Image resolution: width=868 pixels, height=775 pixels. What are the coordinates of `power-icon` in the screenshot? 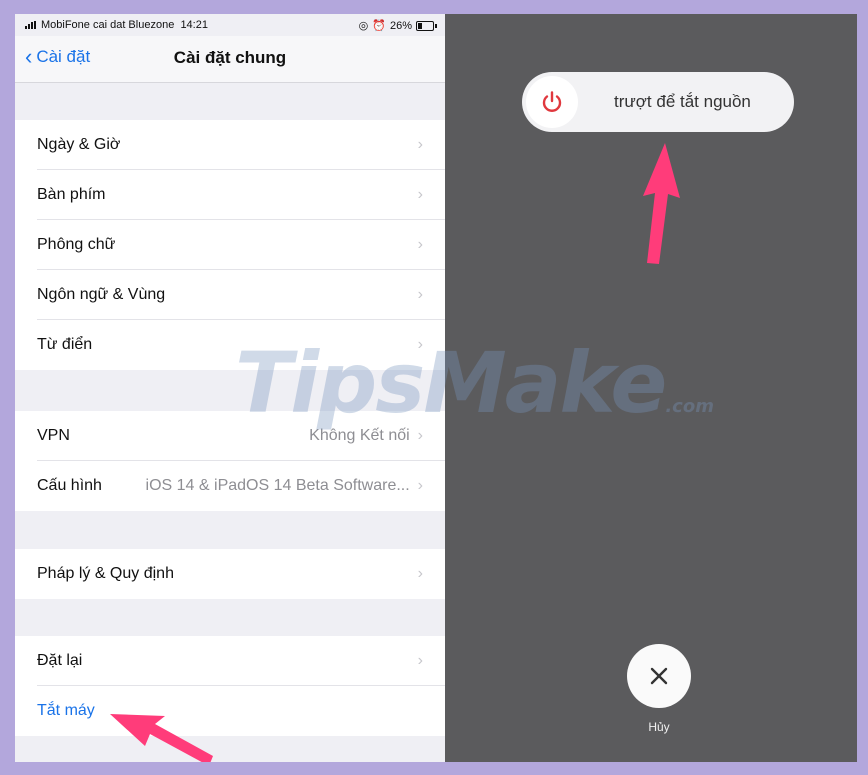 It's located at (552, 101).